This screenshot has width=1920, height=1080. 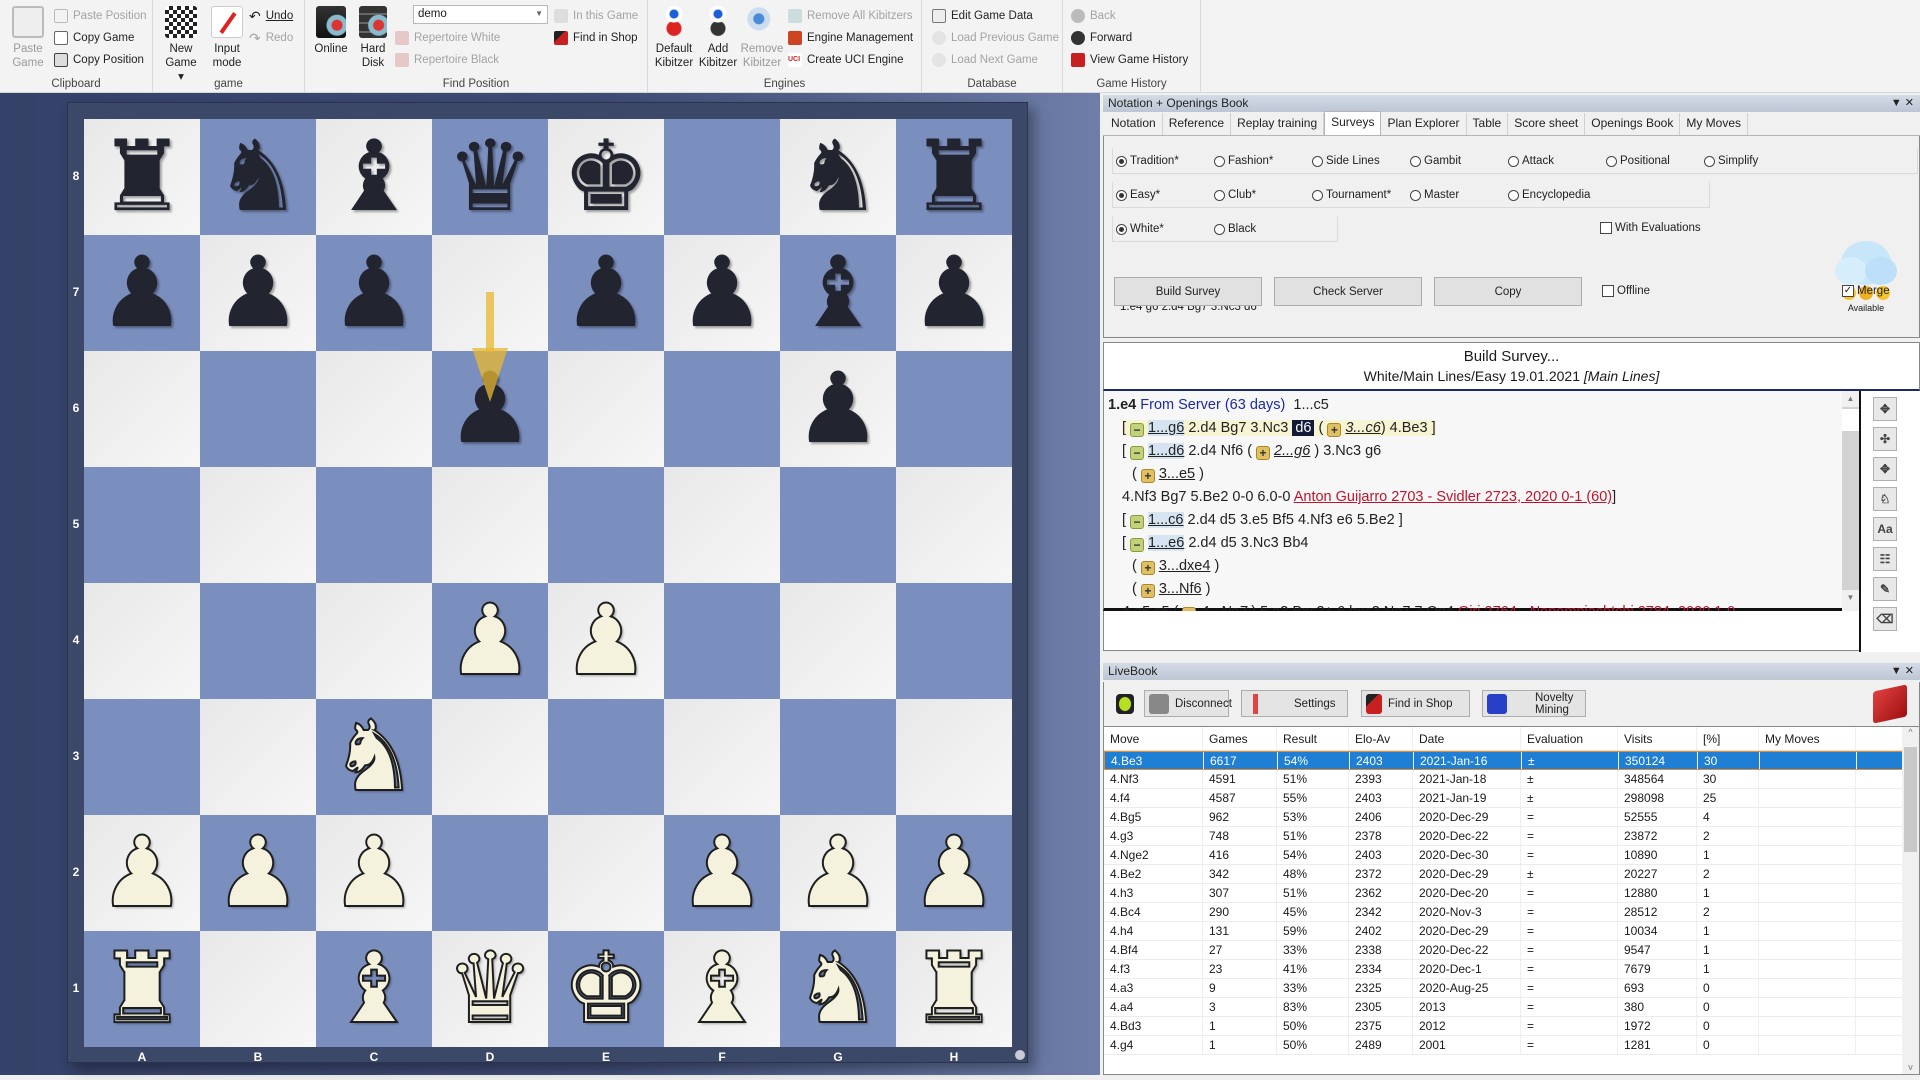 What do you see at coordinates (142, 641) in the screenshot?
I see `square-a4` at bounding box center [142, 641].